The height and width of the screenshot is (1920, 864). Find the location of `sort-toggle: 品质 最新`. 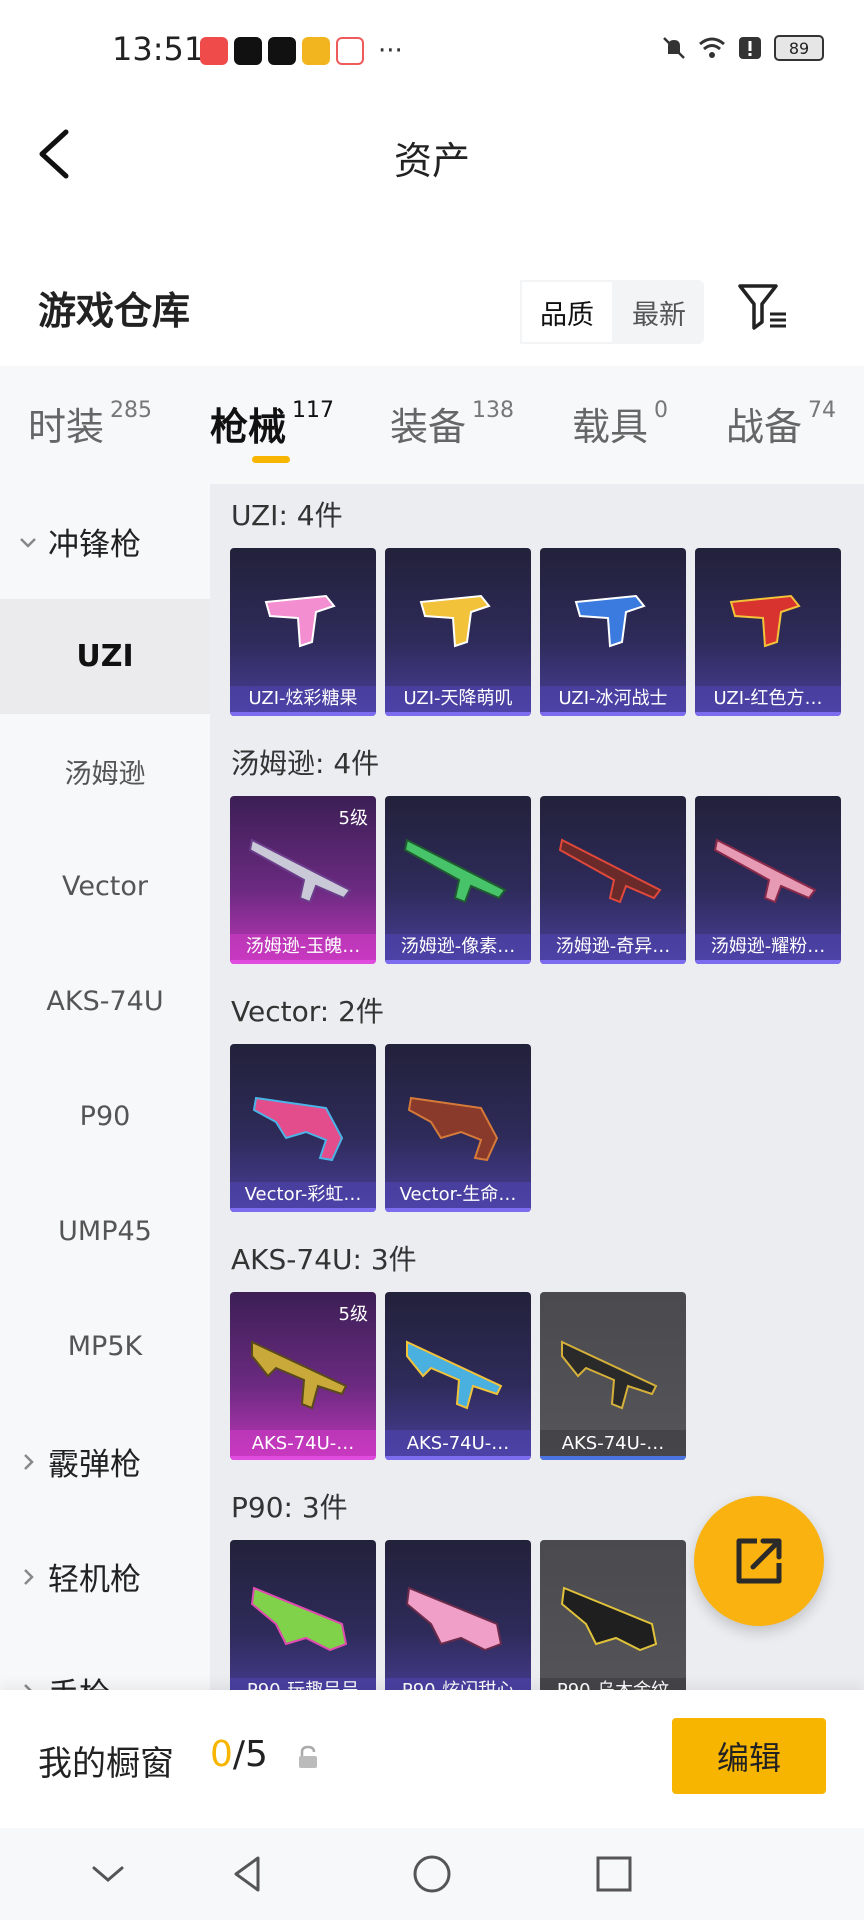

sort-toggle: 品质 最新 is located at coordinates (612, 312).